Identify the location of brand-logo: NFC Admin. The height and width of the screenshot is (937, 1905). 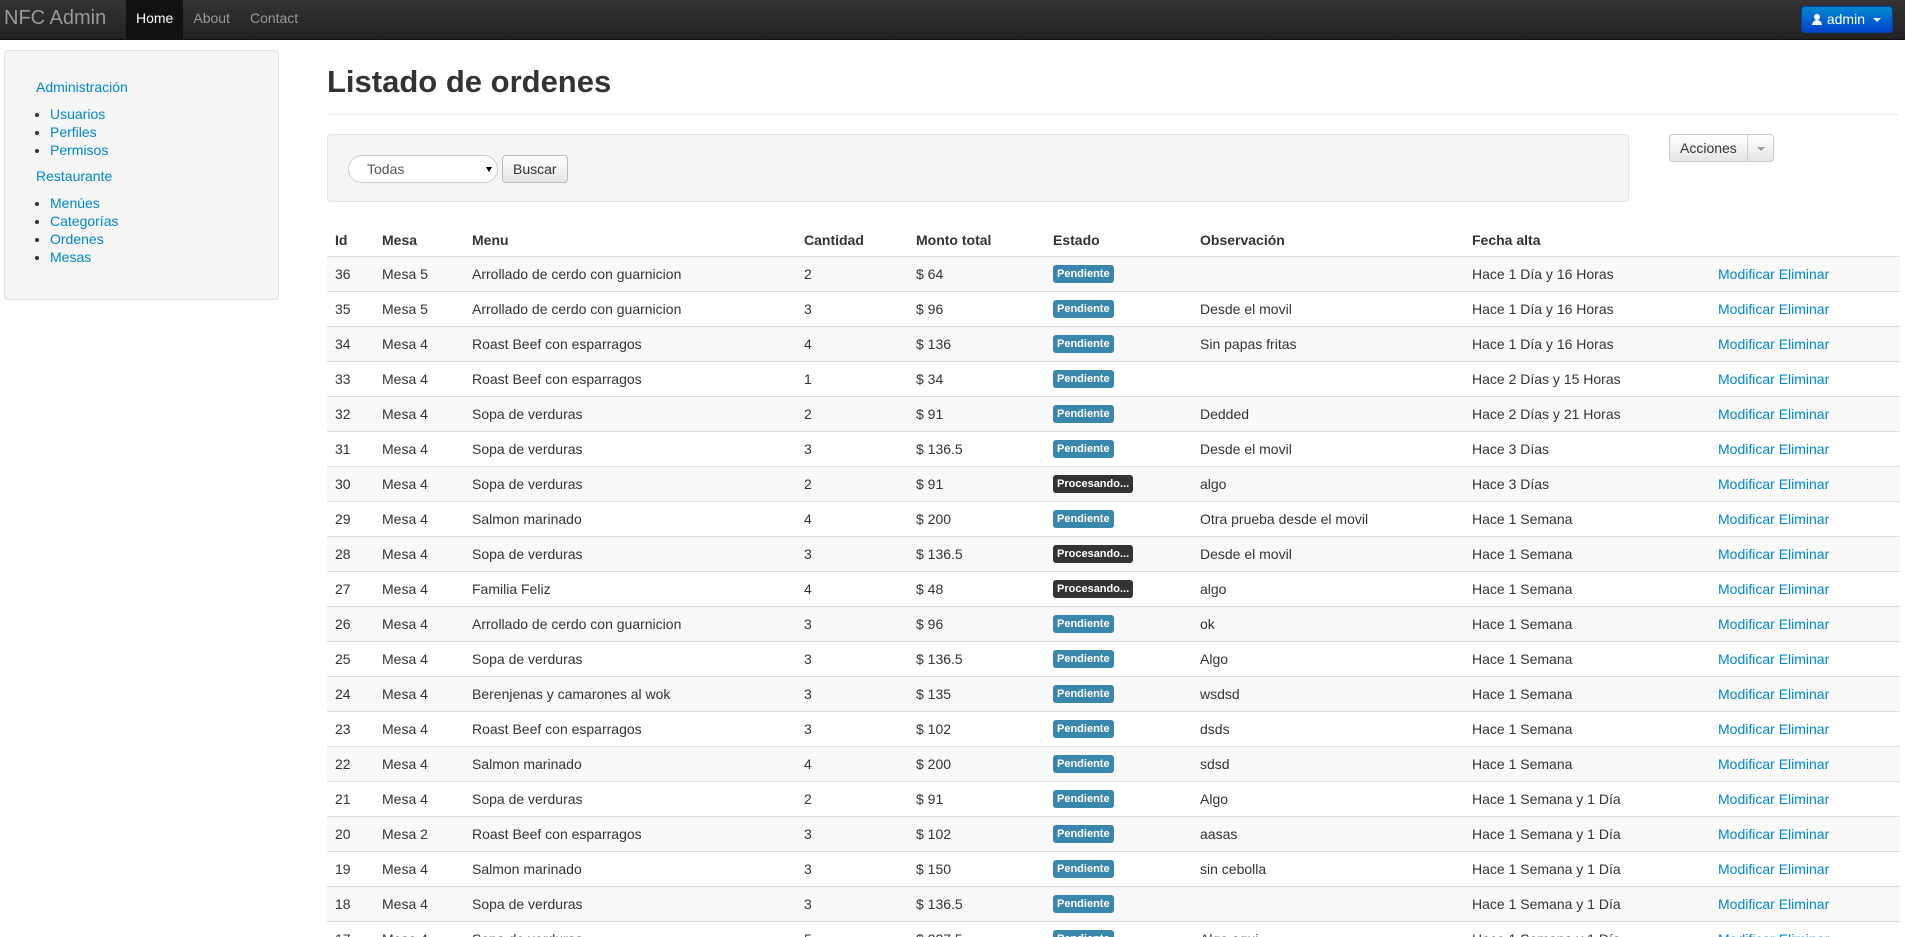
(55, 18).